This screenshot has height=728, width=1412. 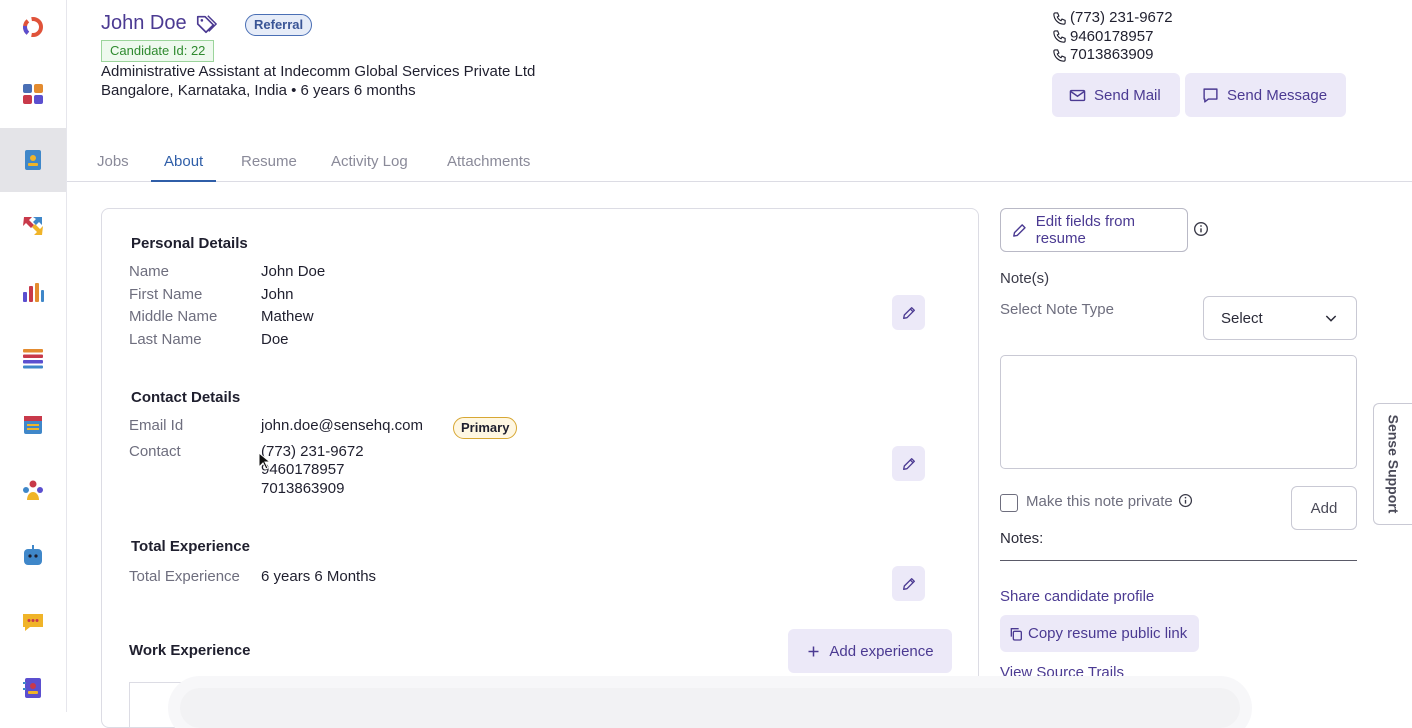 What do you see at coordinates (1112, 18) in the screenshot?
I see `phone-item: (773) 231-9672` at bounding box center [1112, 18].